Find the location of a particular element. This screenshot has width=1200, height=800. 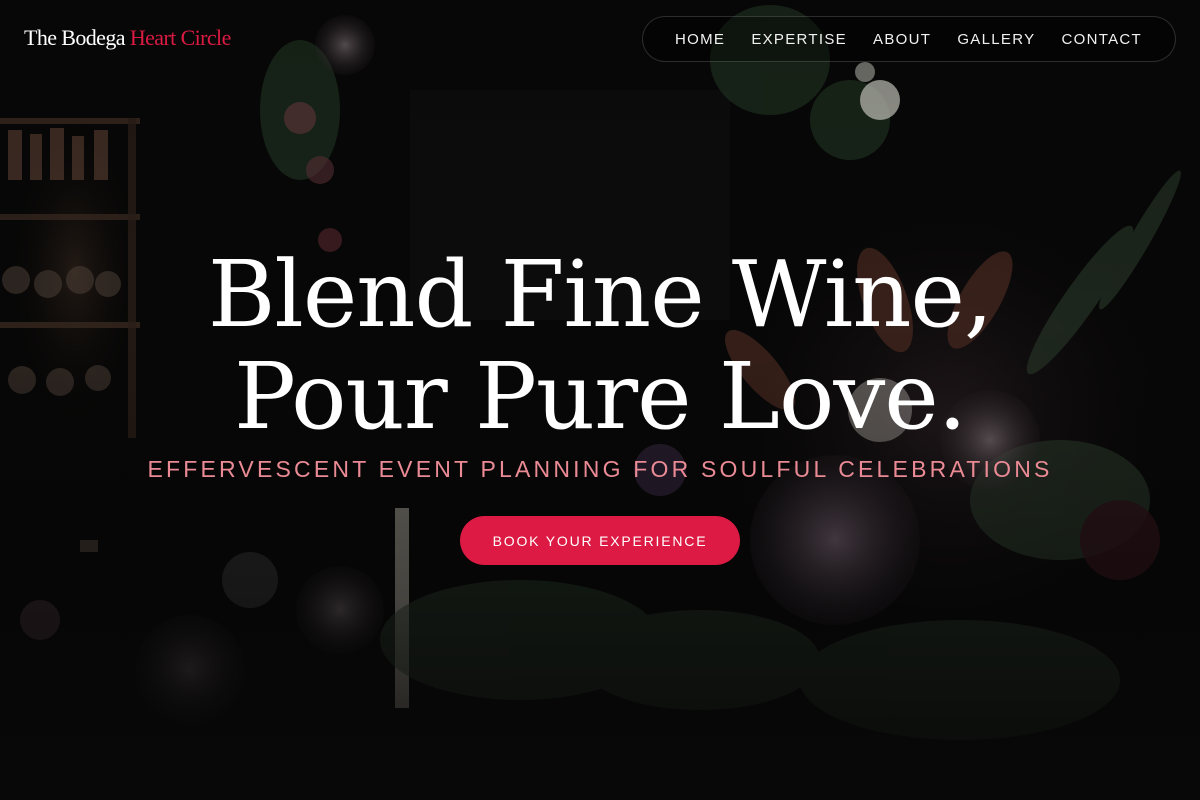

headline-line-1: Blend Fine Wine, is located at coordinates (600, 294).